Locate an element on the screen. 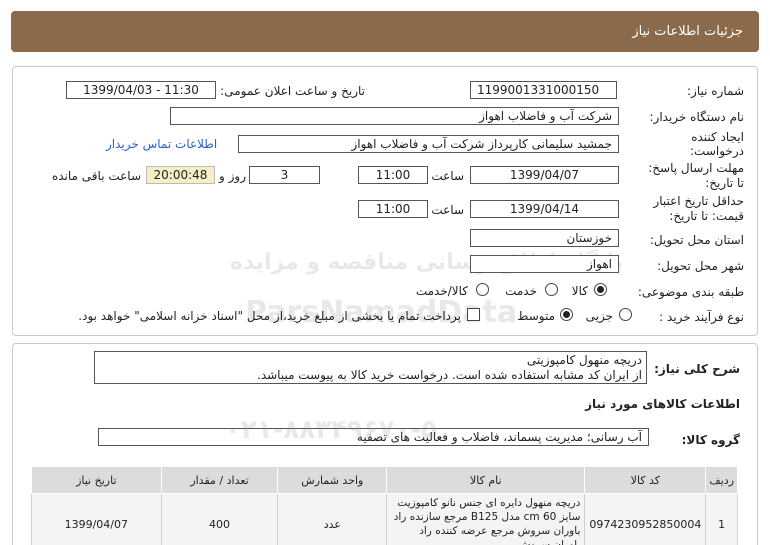 This screenshot has height=545, width=770. category-label: طبقه بندی موضوعی: is located at coordinates (690, 292).